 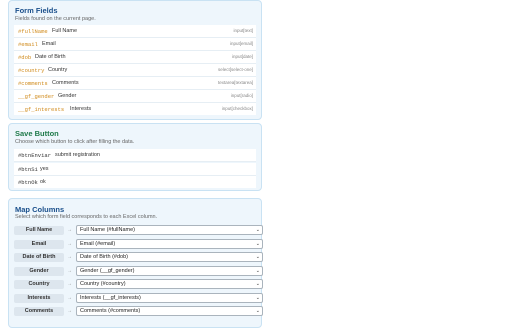 I want to click on field-select: Full Name (#fullName) ⌄, so click(x=169, y=230).